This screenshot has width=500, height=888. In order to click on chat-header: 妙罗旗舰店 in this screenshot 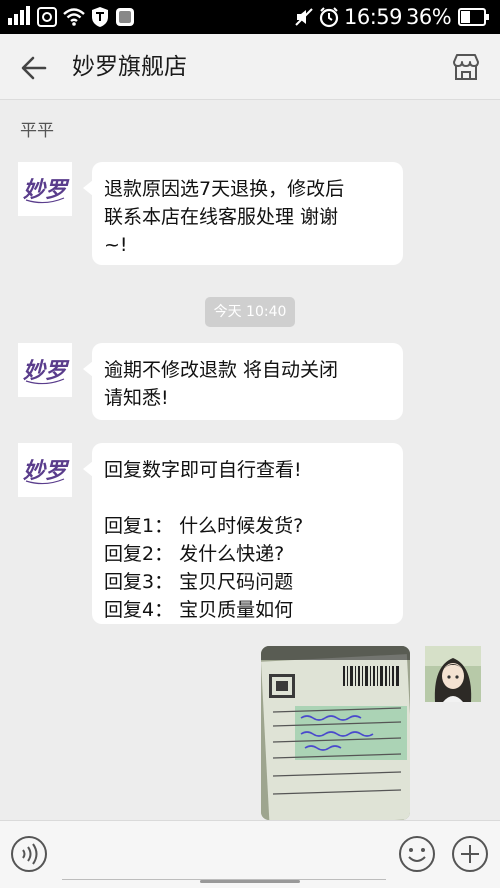, I will do `click(250, 67)`.